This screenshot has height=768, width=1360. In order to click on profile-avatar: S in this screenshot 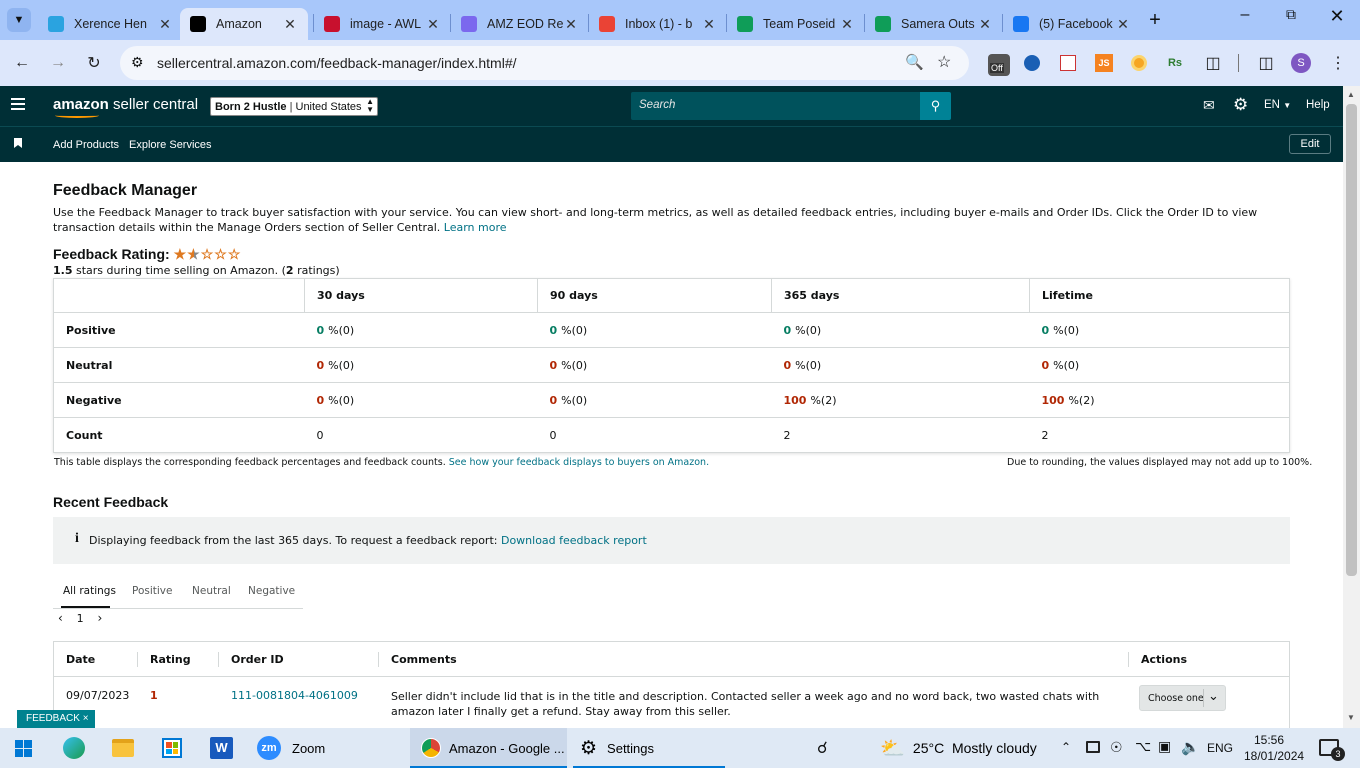, I will do `click(1301, 63)`.